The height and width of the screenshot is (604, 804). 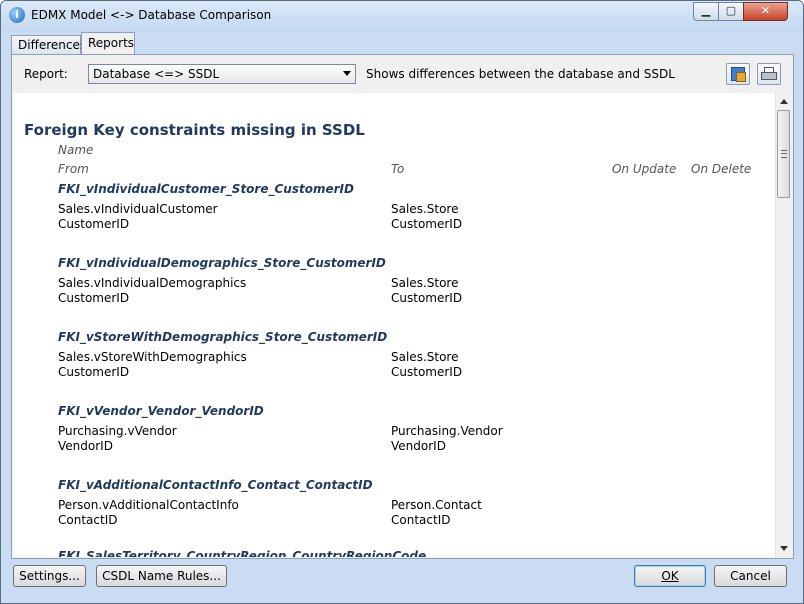 What do you see at coordinates (85, 446) in the screenshot?
I see `fk-from-column: VendorID` at bounding box center [85, 446].